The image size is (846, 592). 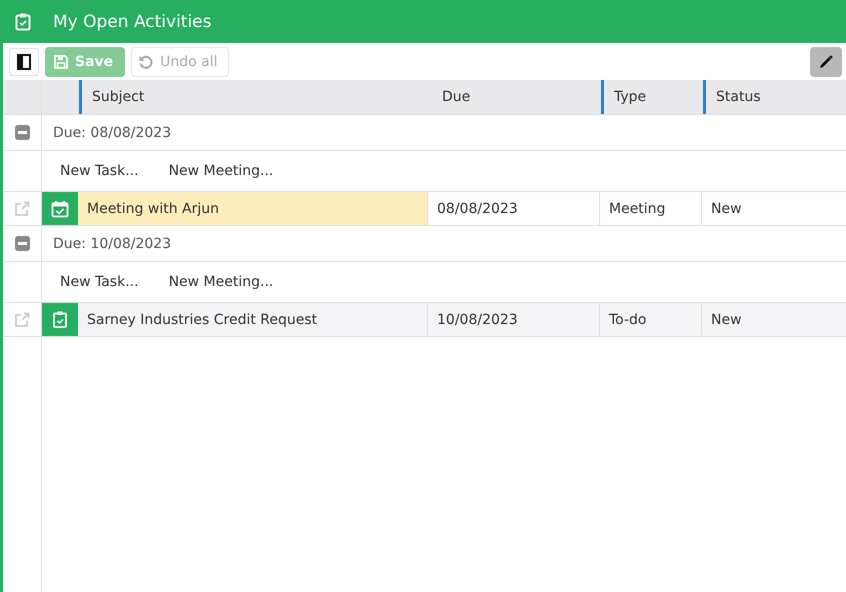 What do you see at coordinates (253, 208) in the screenshot?
I see `subject-cell: Meeting with Arjun` at bounding box center [253, 208].